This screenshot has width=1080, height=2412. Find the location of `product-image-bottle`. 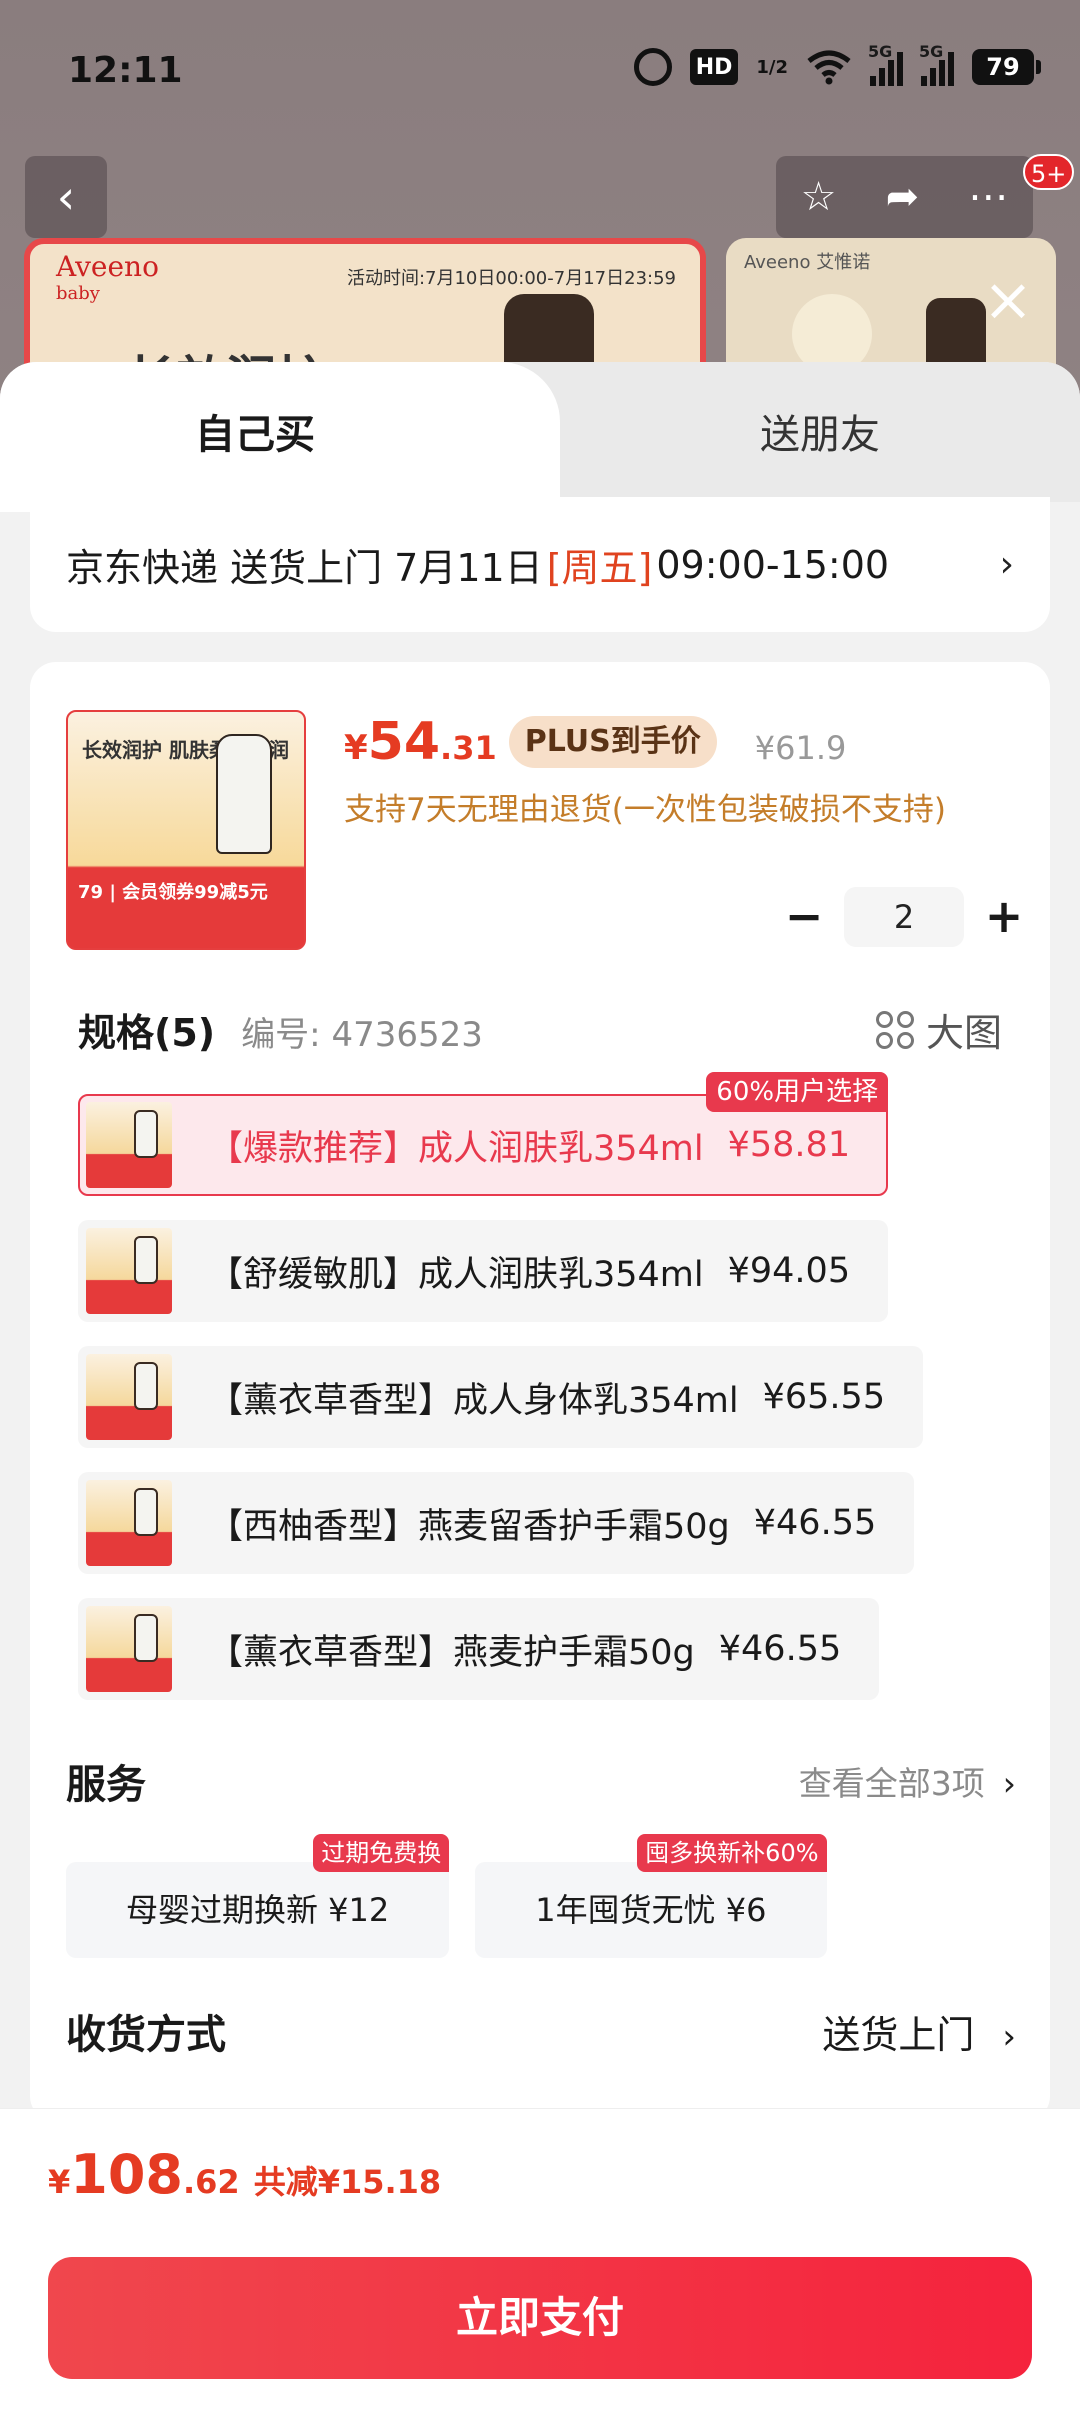

product-image-bottle is located at coordinates (244, 794).